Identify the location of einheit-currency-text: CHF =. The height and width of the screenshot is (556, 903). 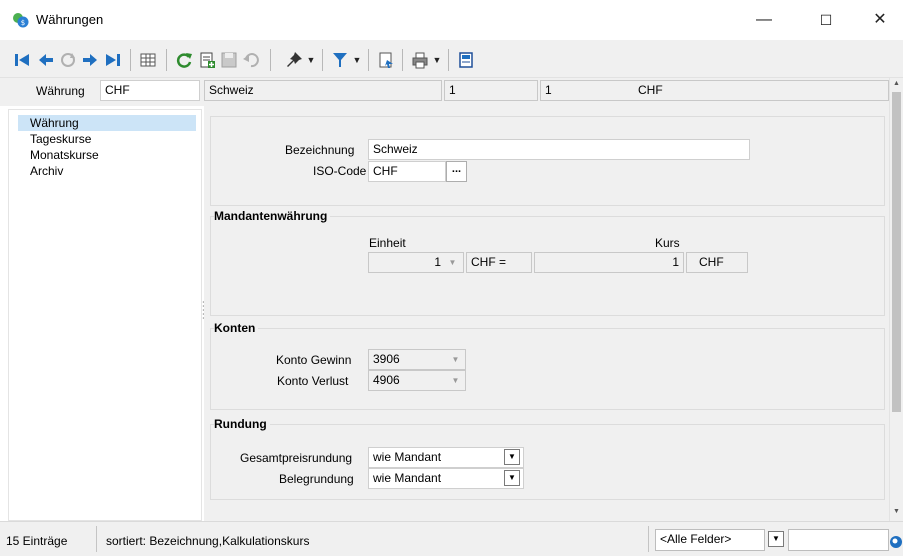
(499, 262).